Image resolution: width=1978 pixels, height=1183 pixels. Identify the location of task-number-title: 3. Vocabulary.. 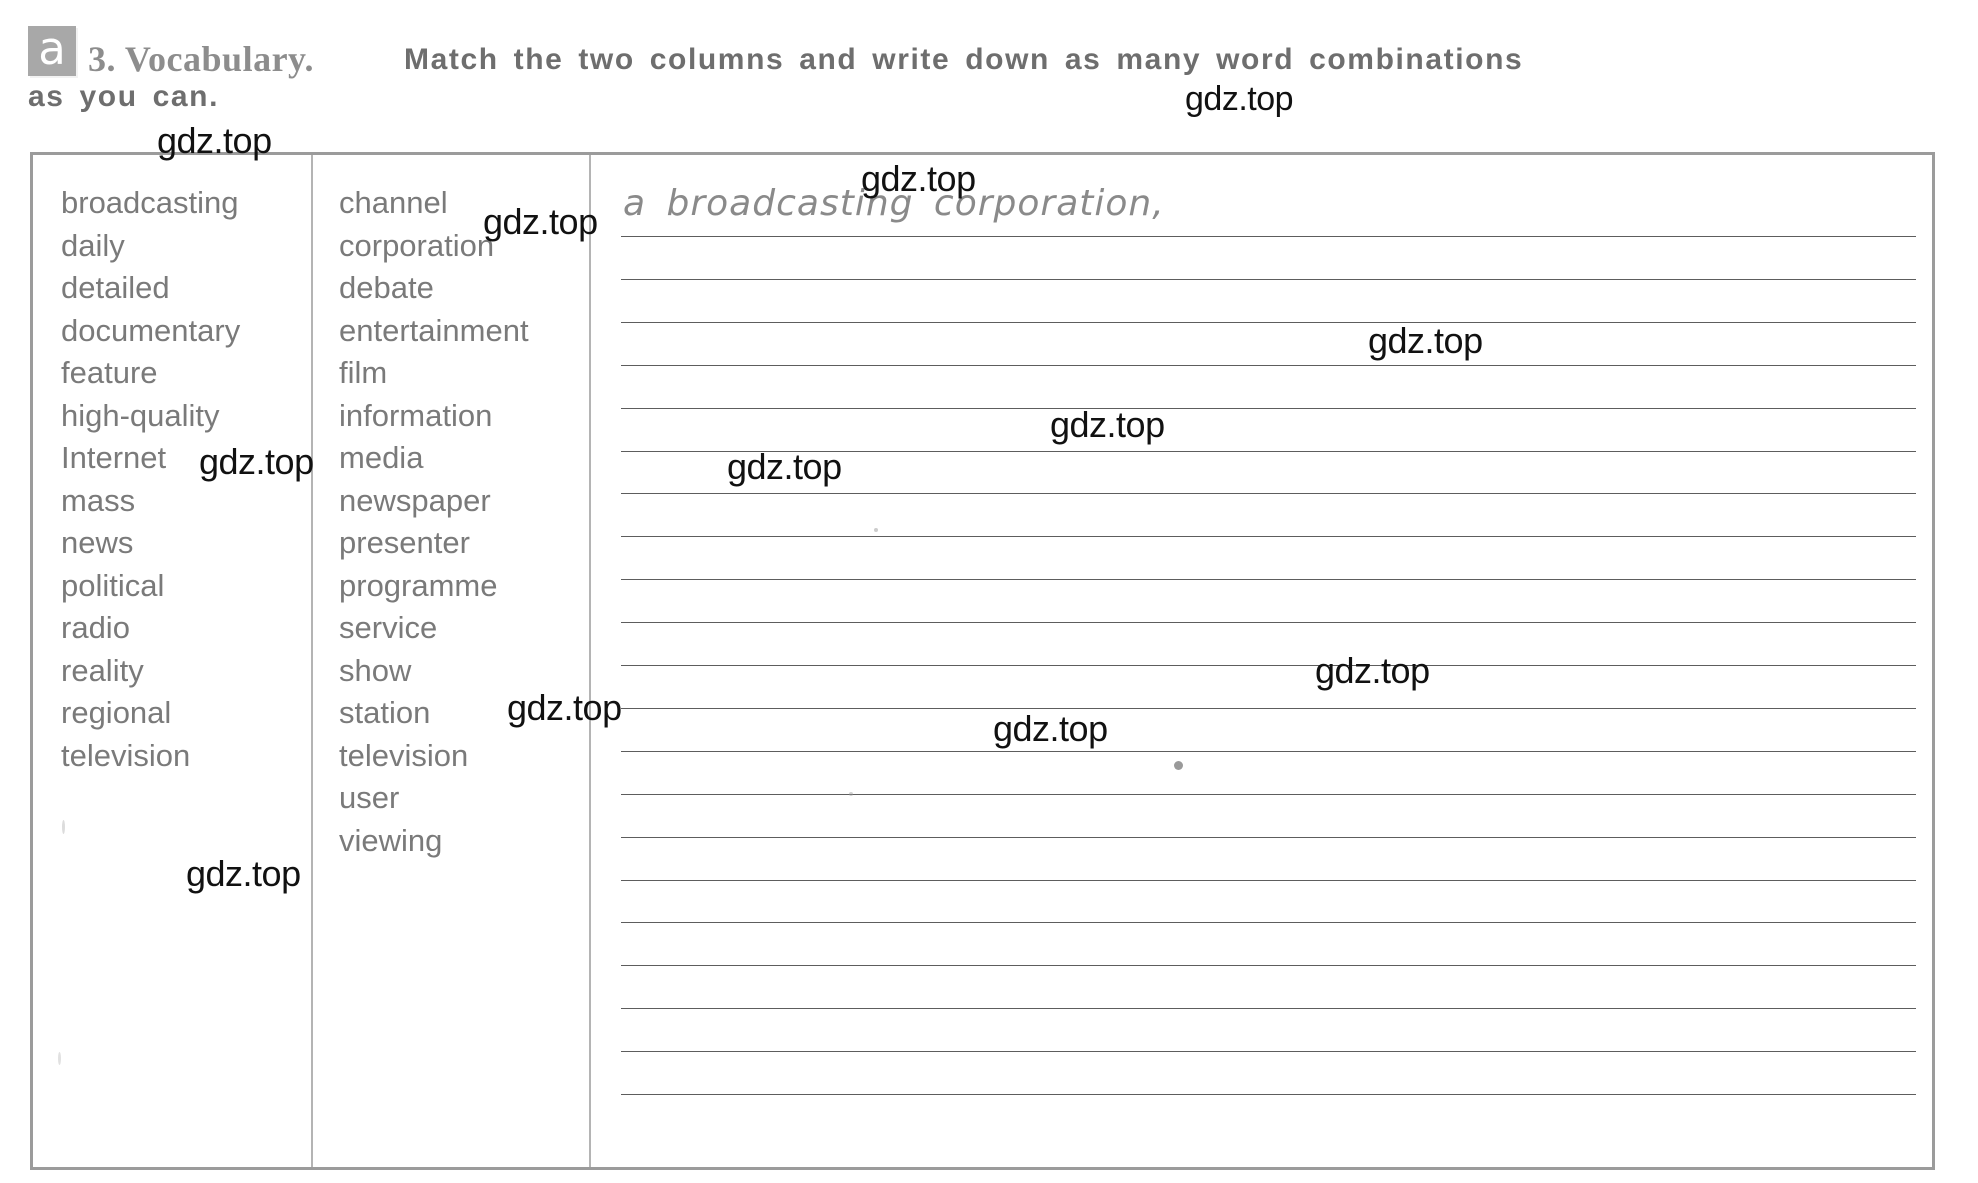
(201, 59).